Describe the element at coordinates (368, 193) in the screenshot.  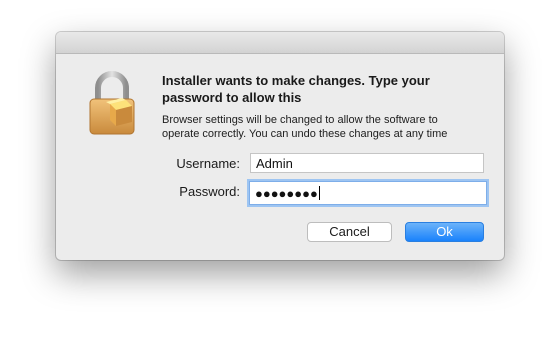
I see `password-field: ●●●●●●●●` at that location.